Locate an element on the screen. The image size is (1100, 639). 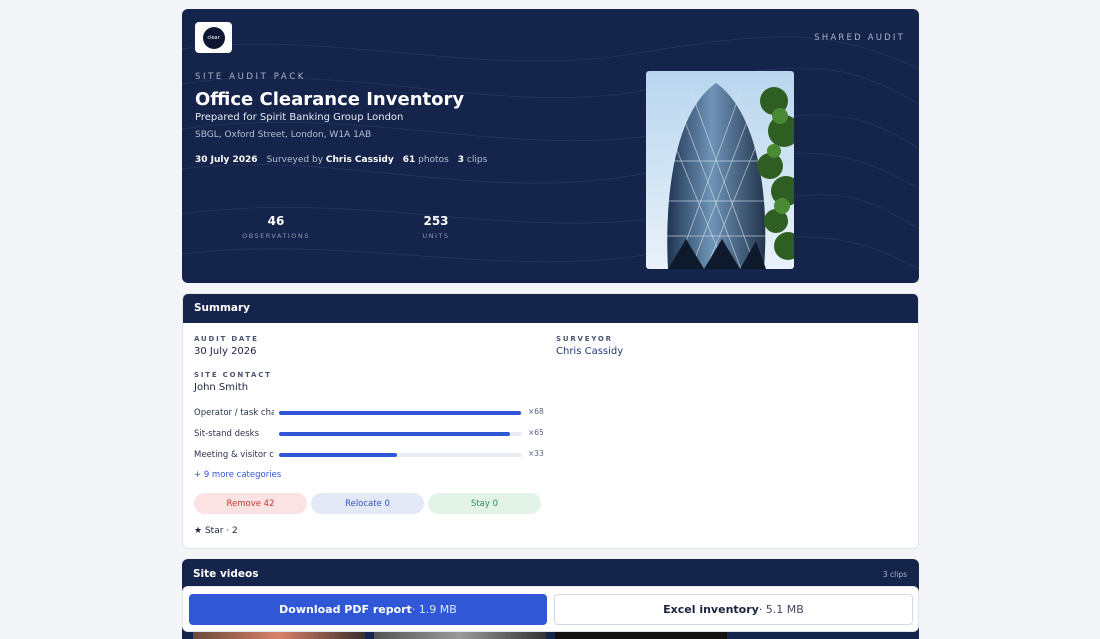
pack-kicker: SITE AUDIT PACK is located at coordinates (250, 77).